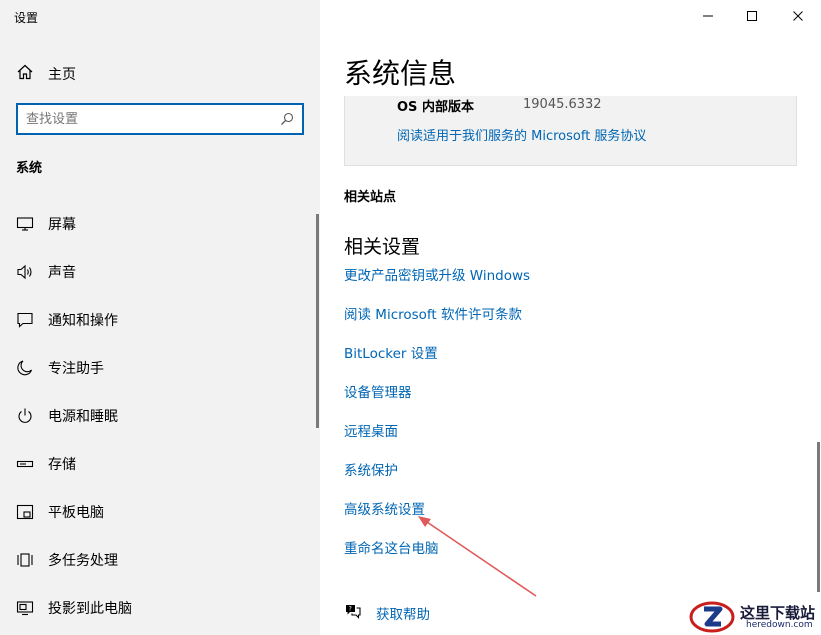 This screenshot has height=635, width=821. What do you see at coordinates (62, 465) in the screenshot?
I see `sidebar-item-label: 存储` at bounding box center [62, 465].